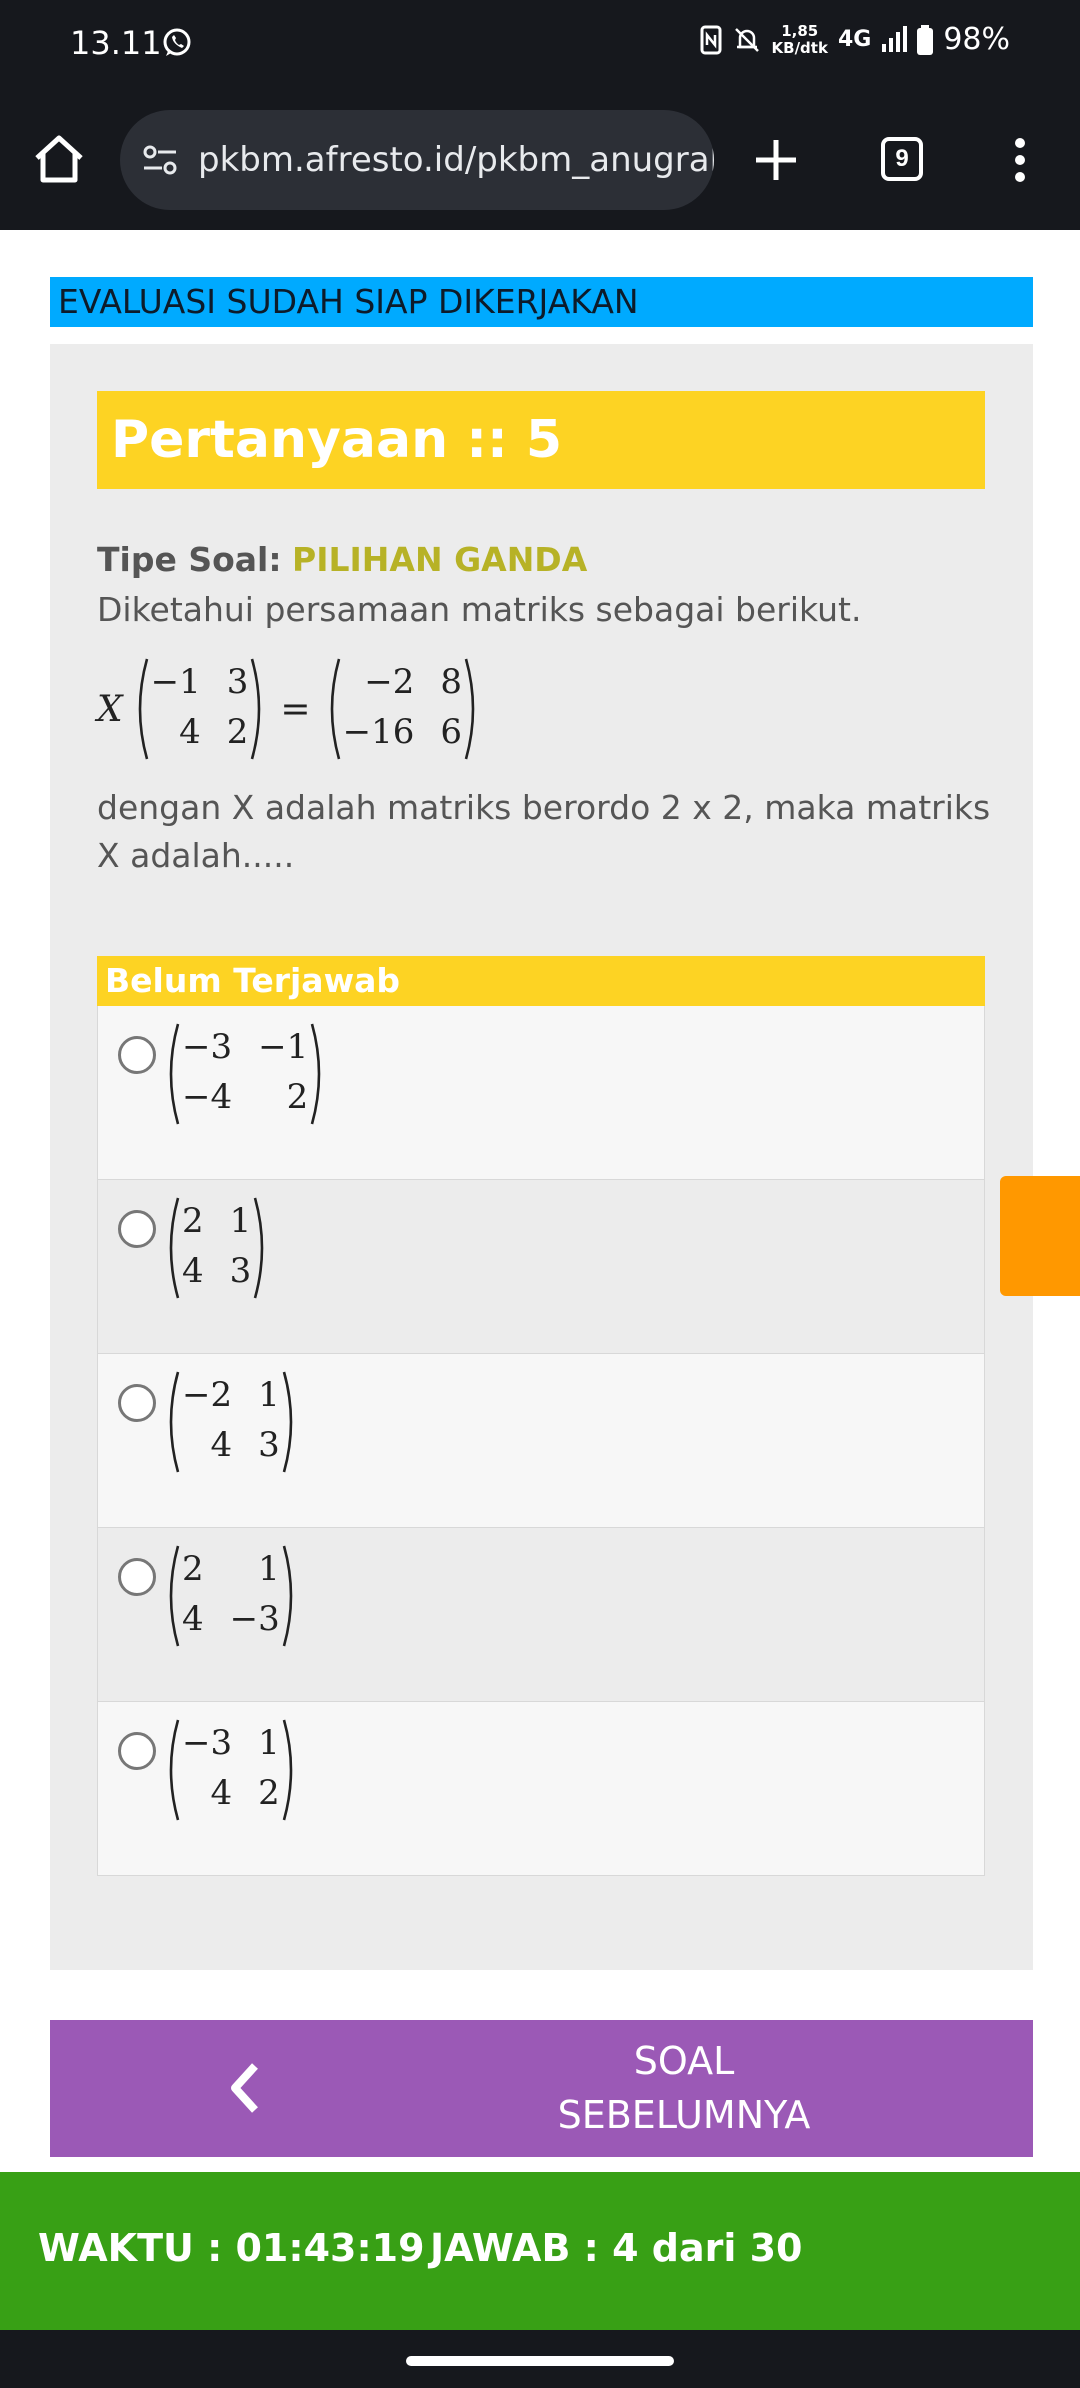  I want to click on answer-option-e: −3 1 4 2, so click(541, 1789).